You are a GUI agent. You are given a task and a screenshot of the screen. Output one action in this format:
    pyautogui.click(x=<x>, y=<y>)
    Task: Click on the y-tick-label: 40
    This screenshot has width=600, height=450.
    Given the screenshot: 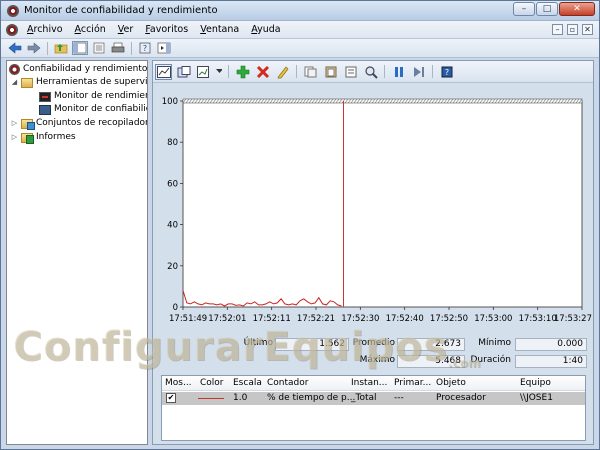 What is the action you would take?
    pyautogui.click(x=172, y=226)
    